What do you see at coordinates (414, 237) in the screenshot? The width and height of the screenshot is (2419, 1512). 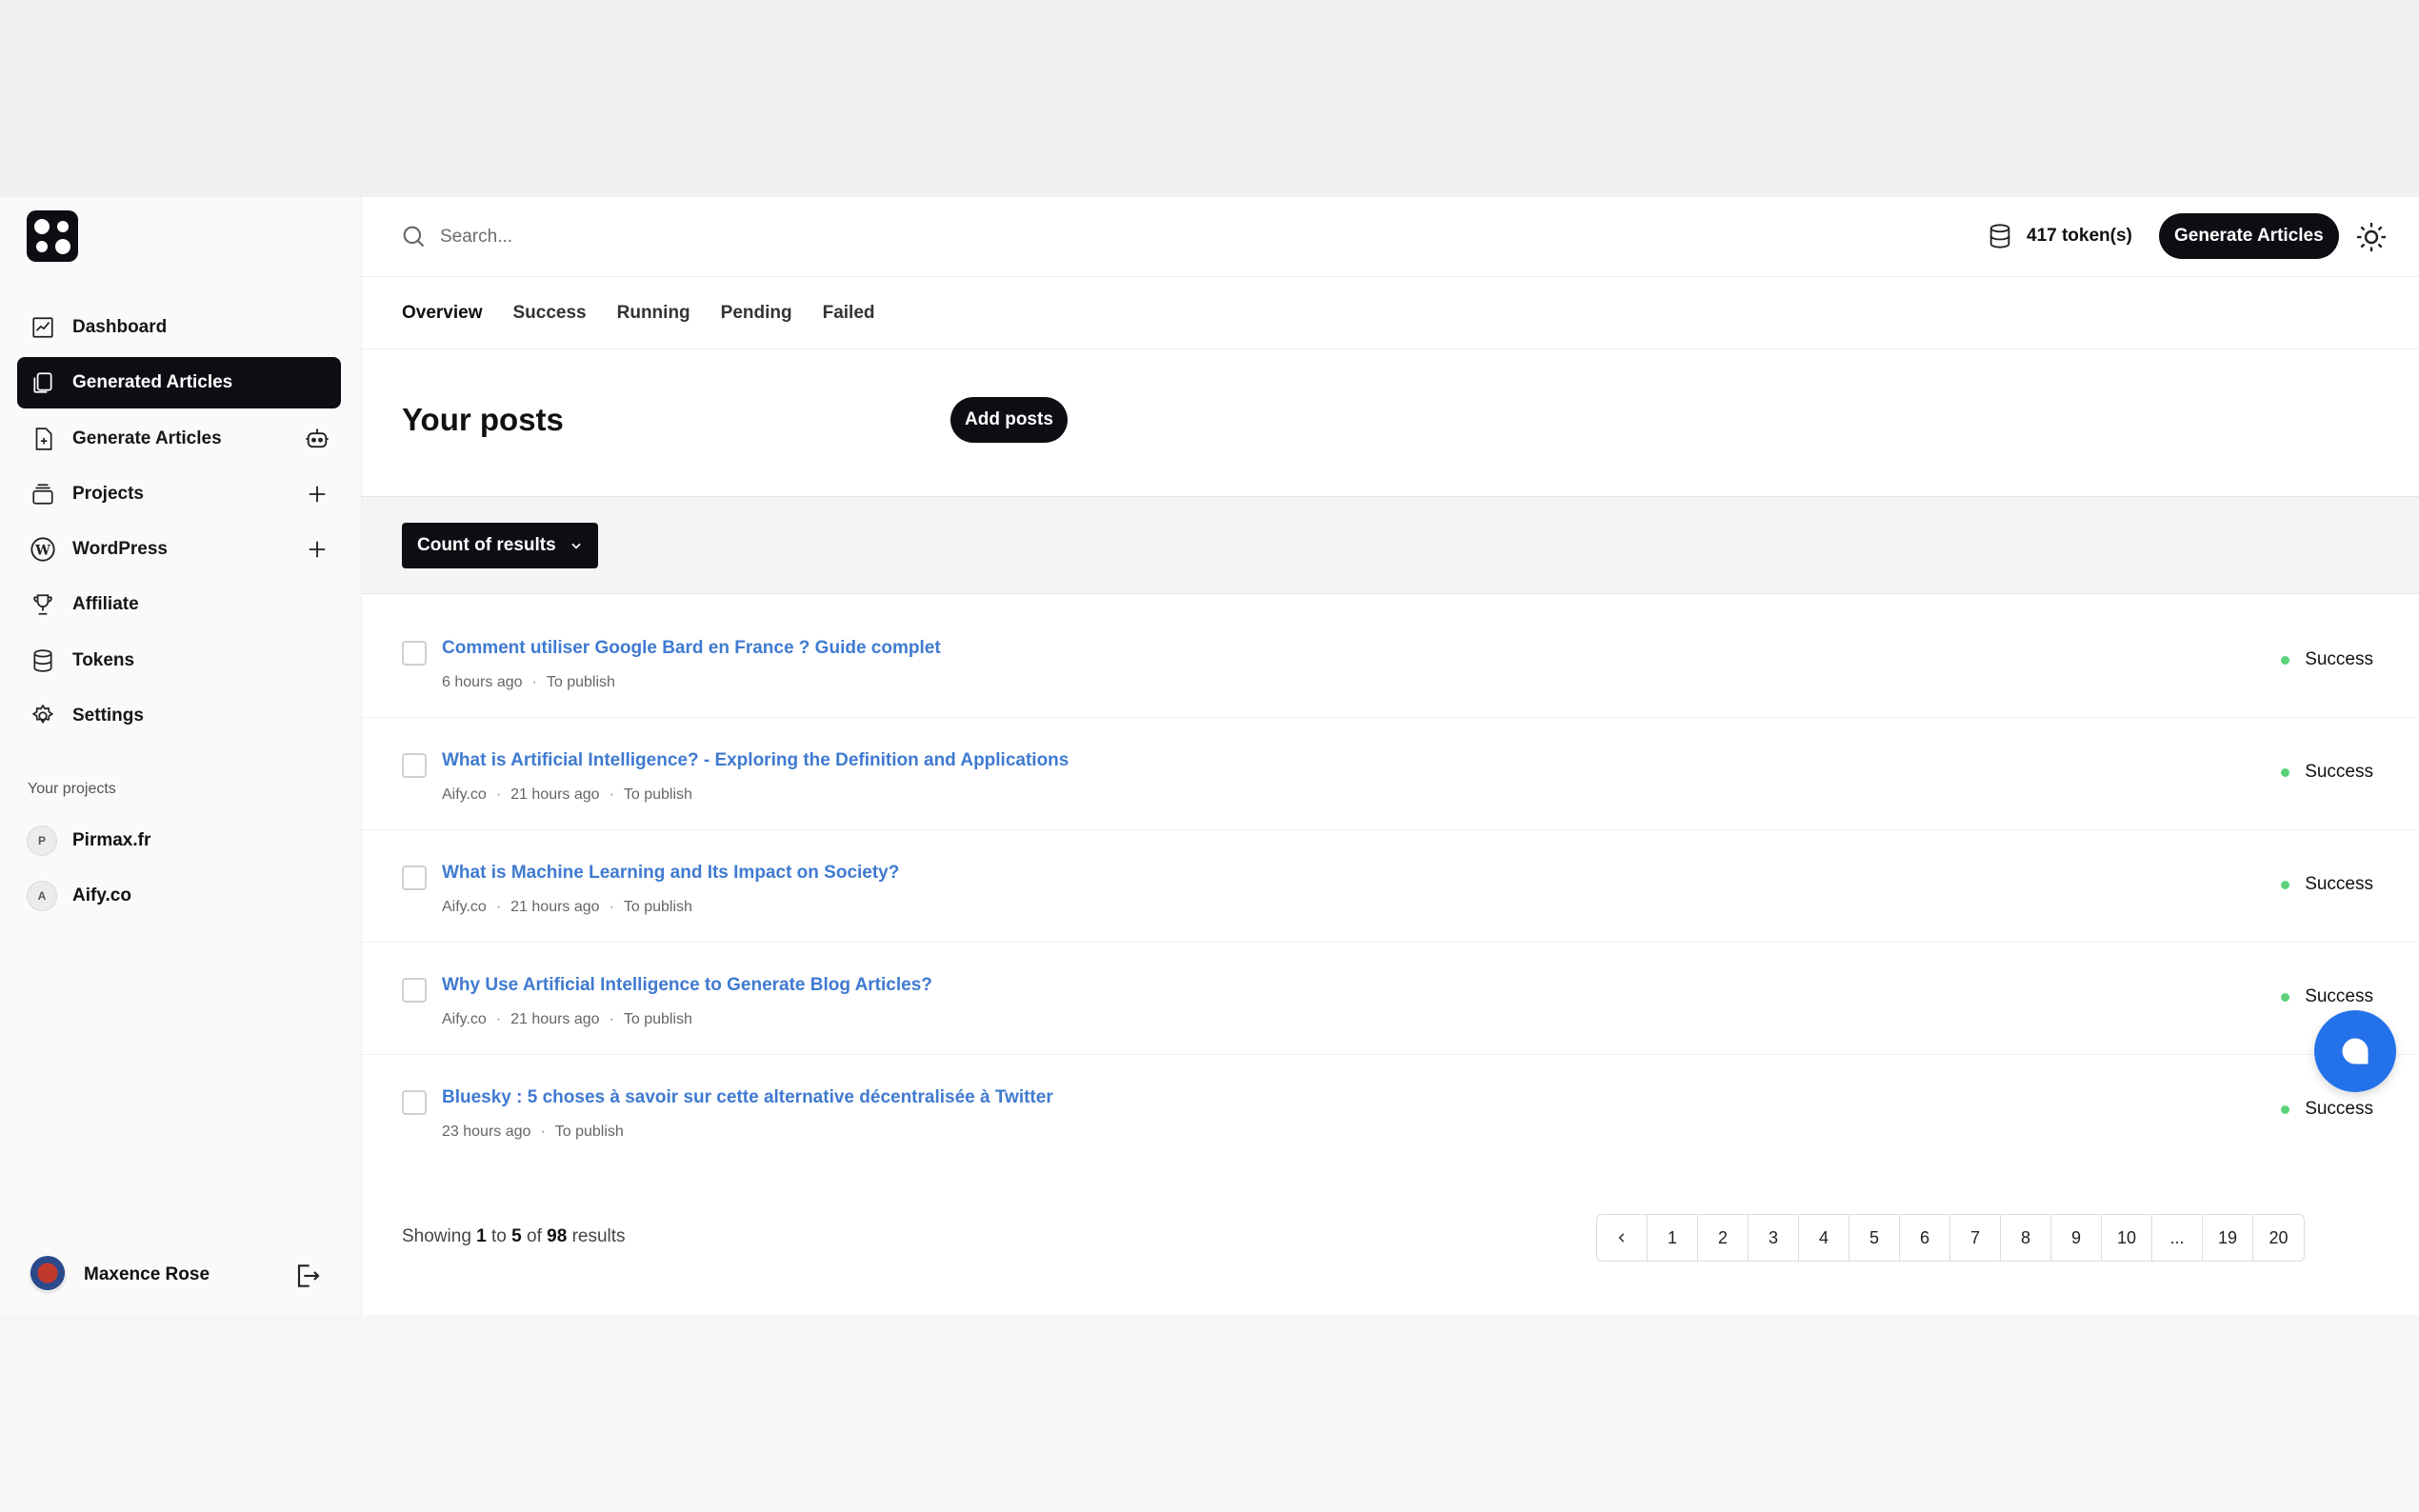 I see `search-icon` at bounding box center [414, 237].